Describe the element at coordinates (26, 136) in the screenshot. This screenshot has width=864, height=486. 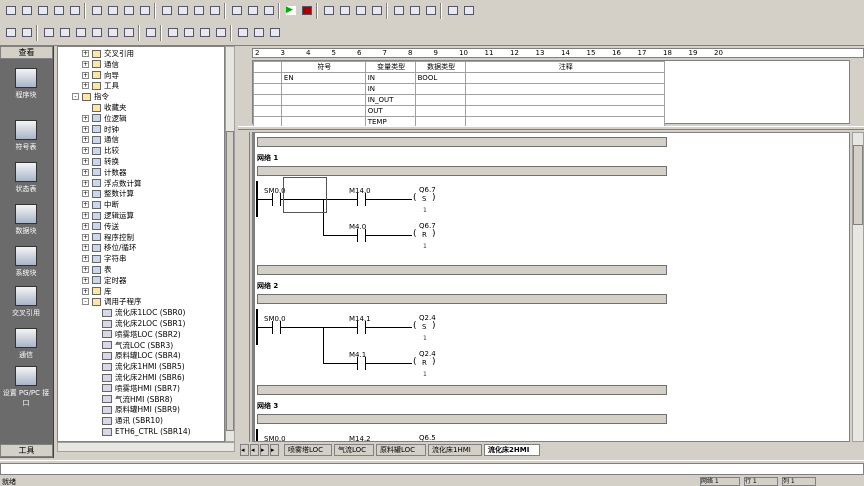
I see `nav-item-1: 符号表` at that location.